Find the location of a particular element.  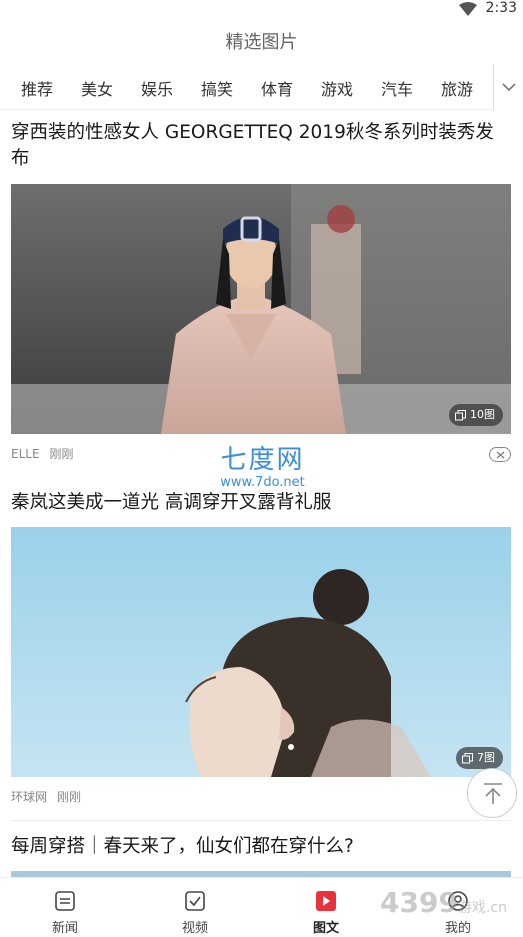

app-header: 精选图片 is located at coordinates (261, 43).